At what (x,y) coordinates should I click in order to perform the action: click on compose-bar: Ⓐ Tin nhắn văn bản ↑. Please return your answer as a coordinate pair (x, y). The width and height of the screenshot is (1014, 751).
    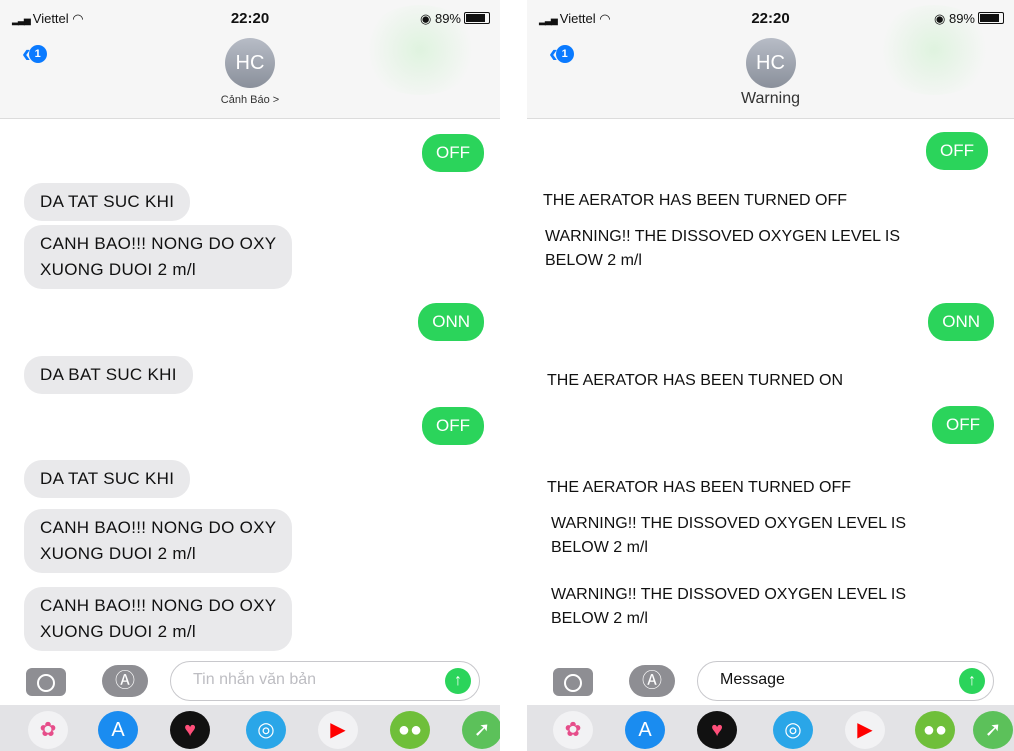
    Looking at the image, I should click on (250, 680).